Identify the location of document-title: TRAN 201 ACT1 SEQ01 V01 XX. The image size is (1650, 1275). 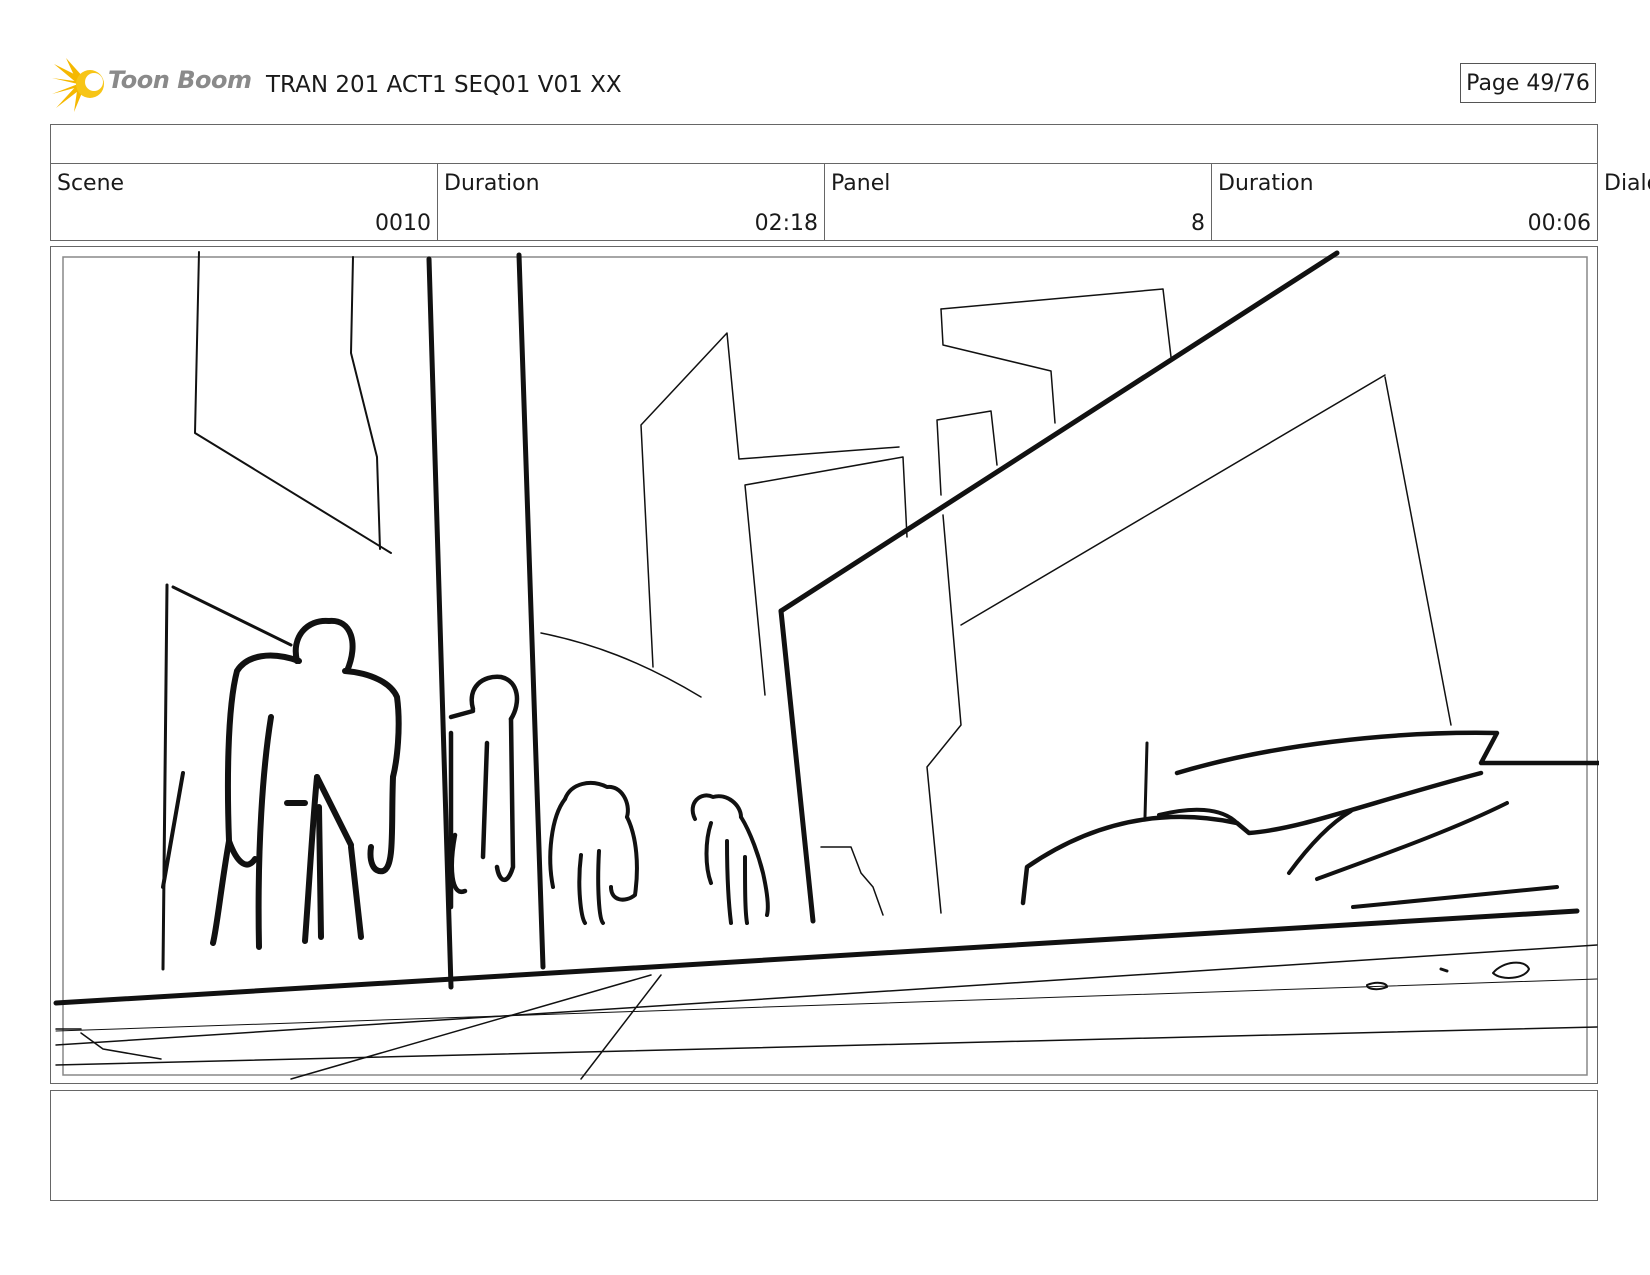
(444, 85).